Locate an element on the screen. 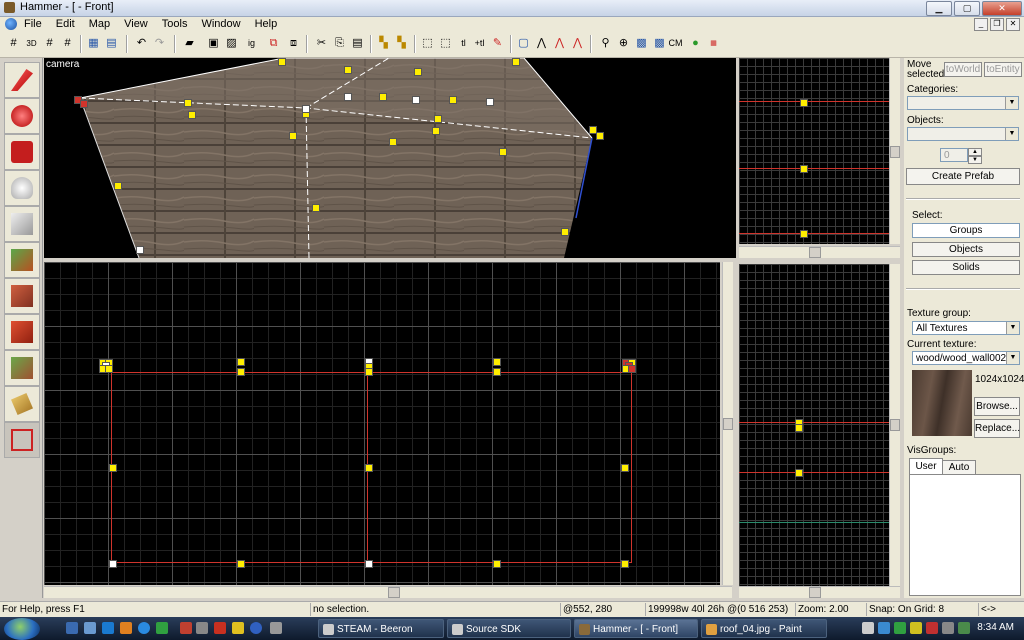 This screenshot has height=640, width=1024. start-button is located at coordinates (22, 629).